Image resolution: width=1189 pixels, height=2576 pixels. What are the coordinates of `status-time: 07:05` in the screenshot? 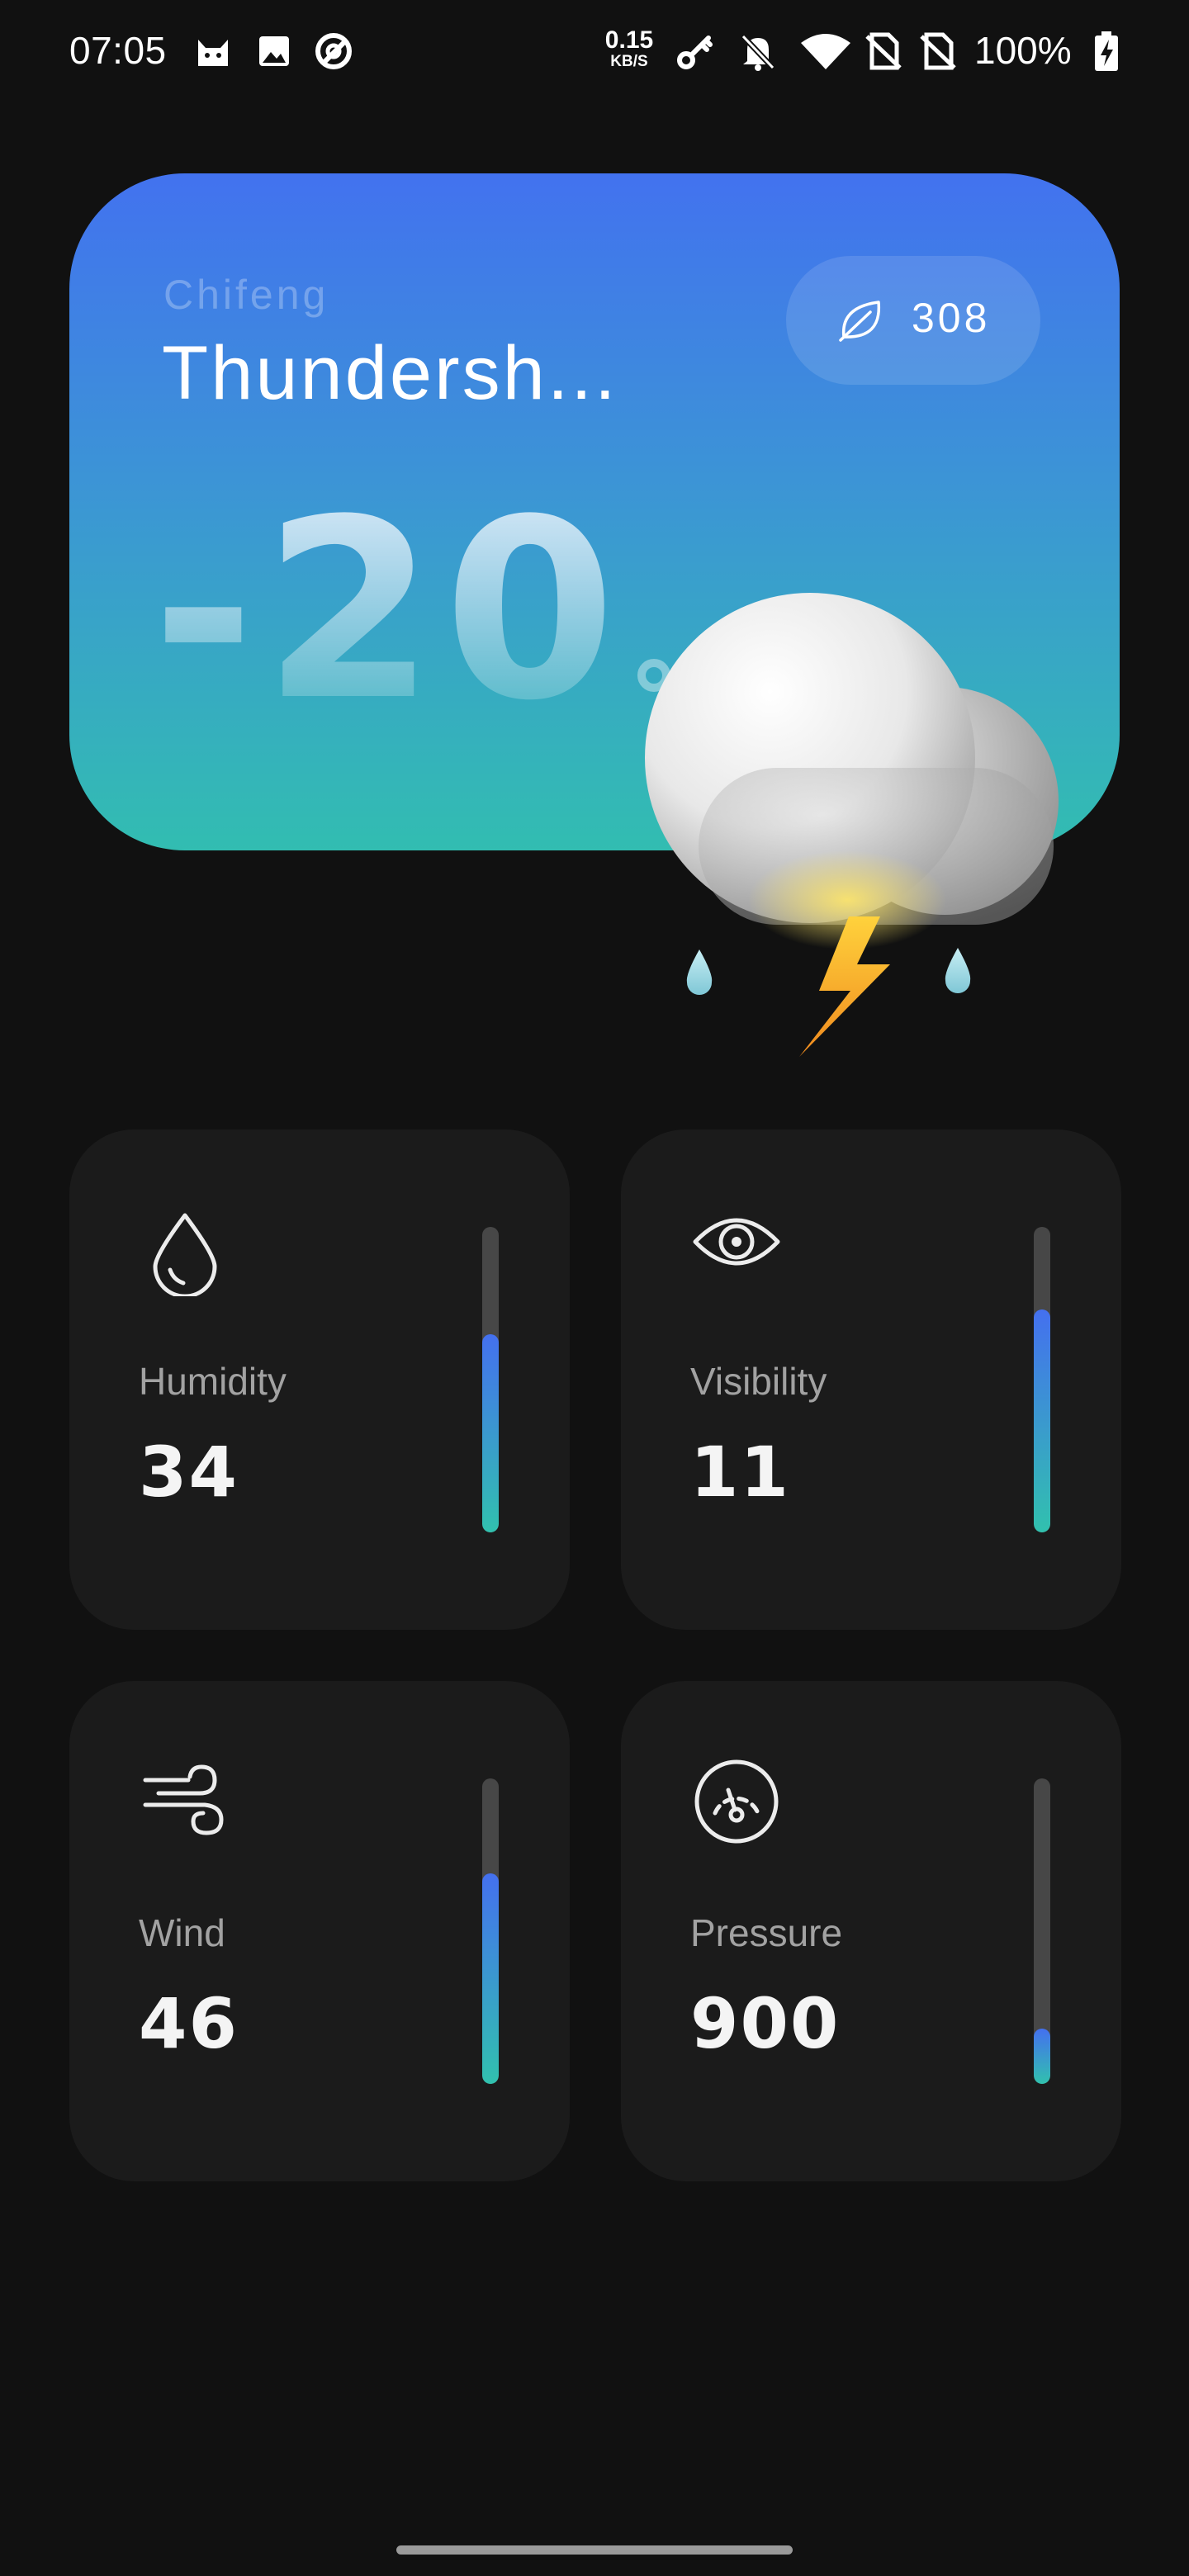 It's located at (118, 50).